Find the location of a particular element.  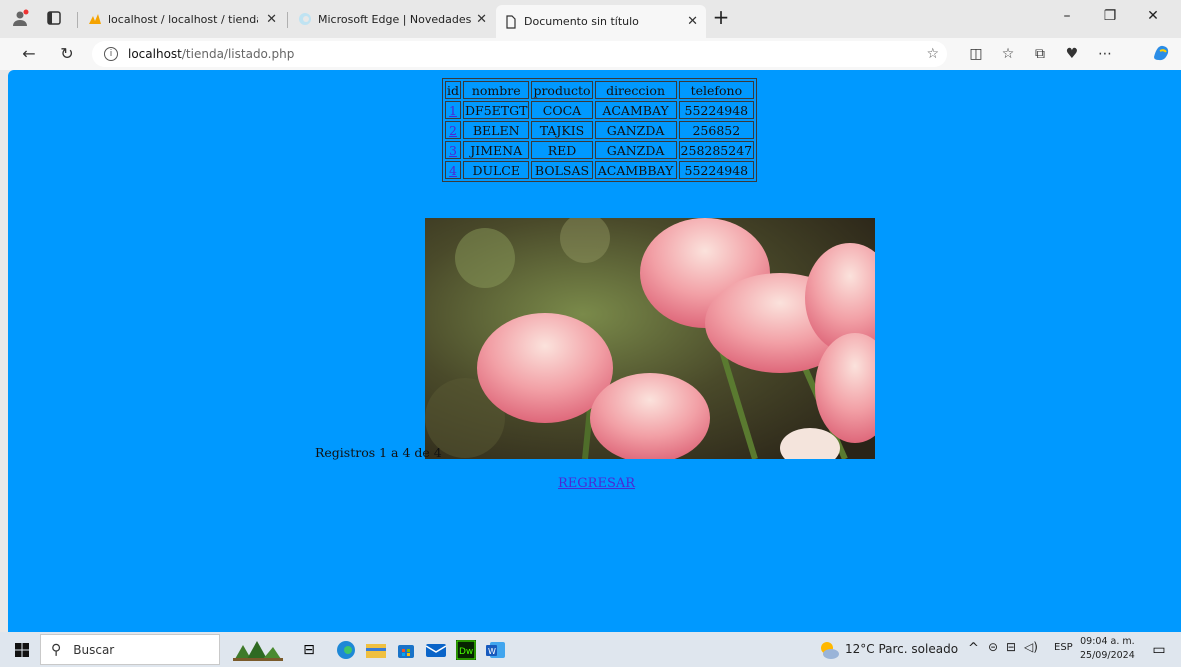

record-id-link: 4 is located at coordinates (453, 170).